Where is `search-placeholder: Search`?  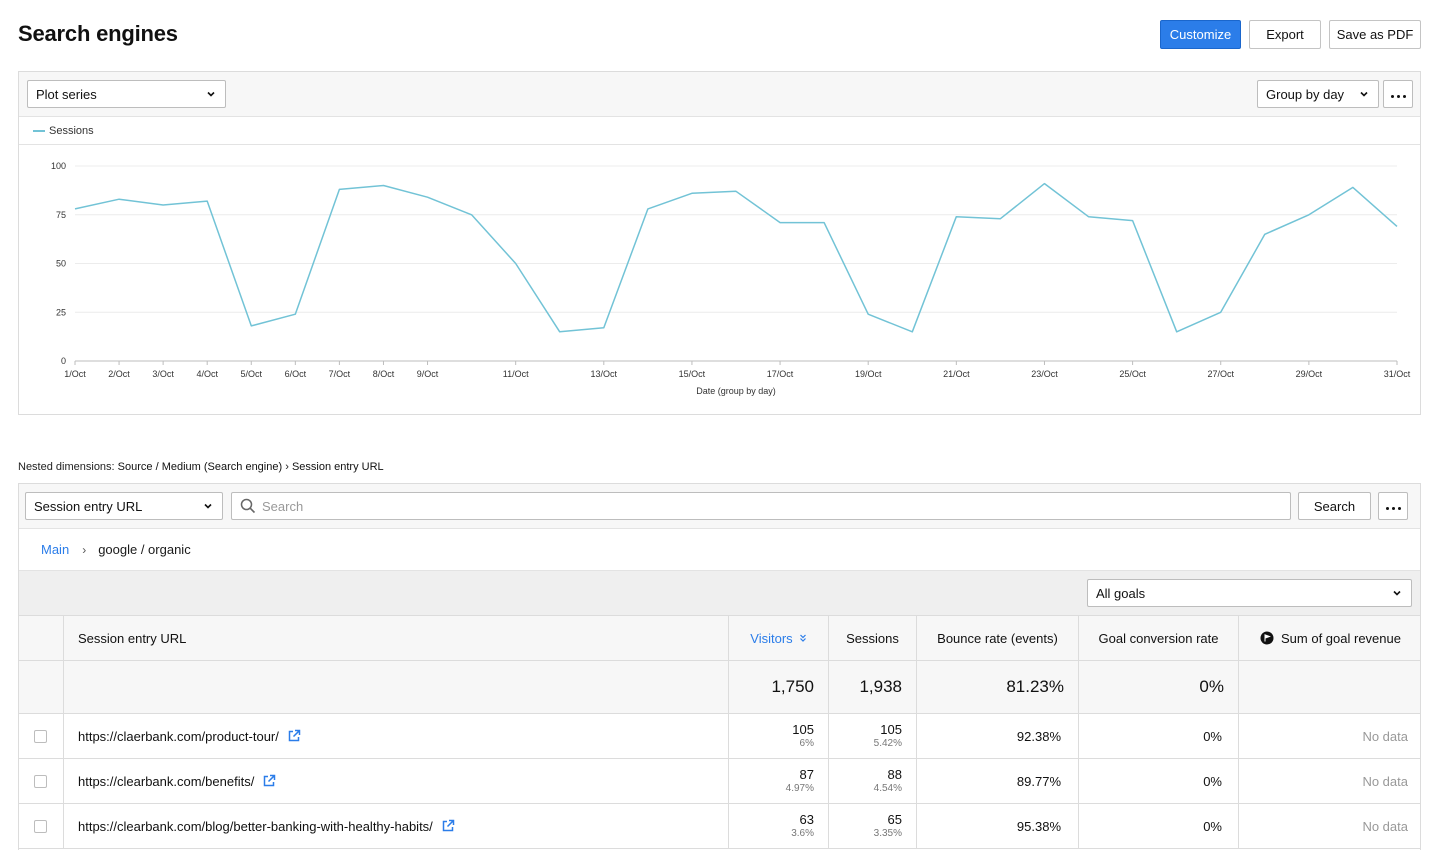
search-placeholder: Search is located at coordinates (283, 506).